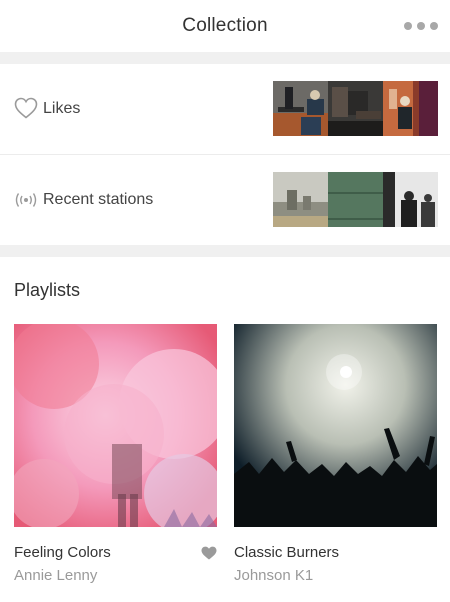 Image resolution: width=450 pixels, height=602 pixels. Describe the element at coordinates (225, 200) in the screenshot. I see `recent-stations-row: Recent stations` at that location.